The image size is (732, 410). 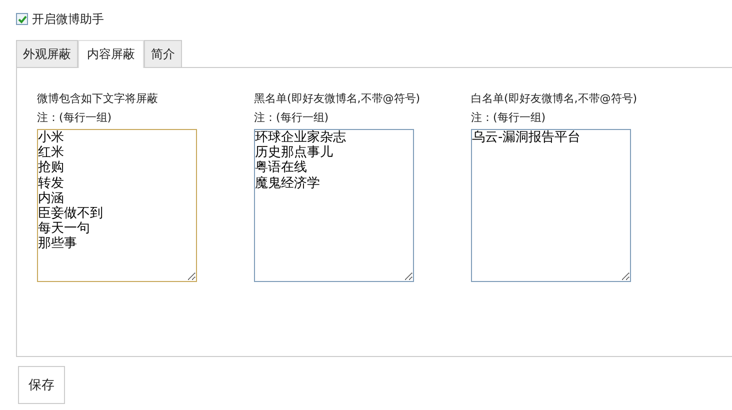 What do you see at coordinates (551, 205) in the screenshot?
I see `text-area: 乌云-漏洞报告平台` at bounding box center [551, 205].